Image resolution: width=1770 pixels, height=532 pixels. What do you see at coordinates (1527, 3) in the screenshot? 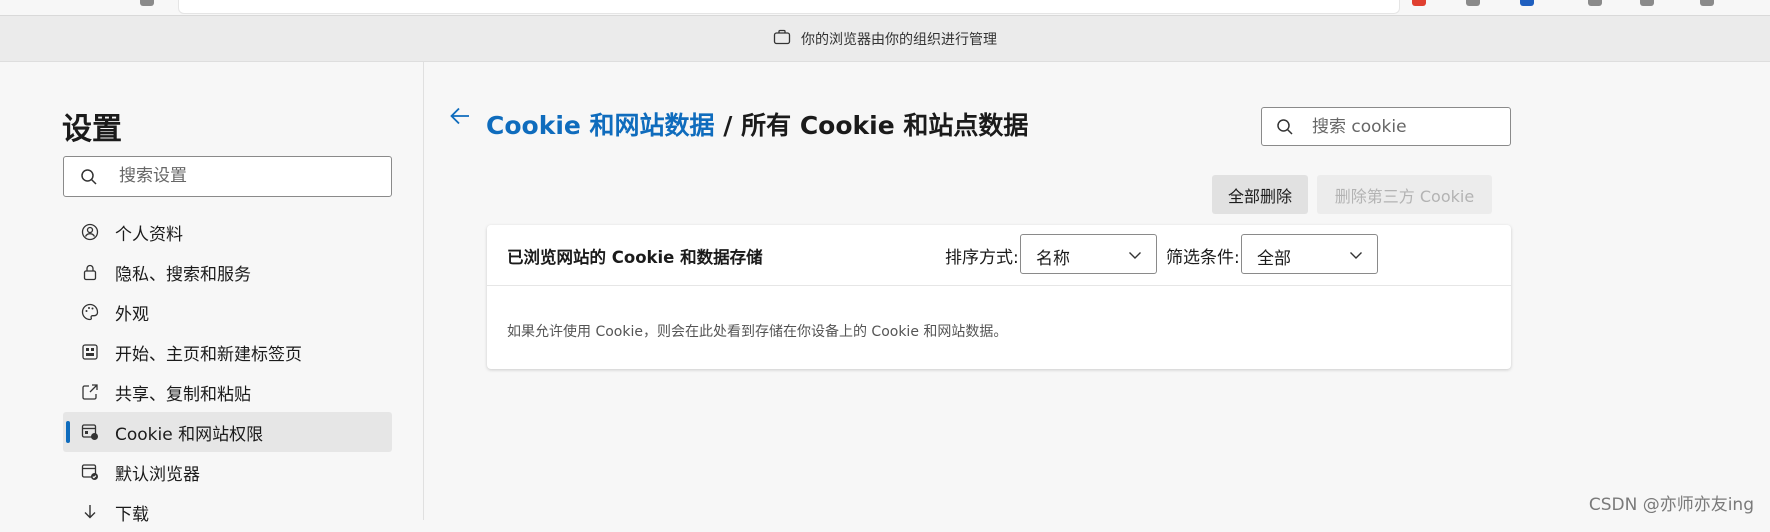
I see `profile-avatar-icon` at bounding box center [1527, 3].